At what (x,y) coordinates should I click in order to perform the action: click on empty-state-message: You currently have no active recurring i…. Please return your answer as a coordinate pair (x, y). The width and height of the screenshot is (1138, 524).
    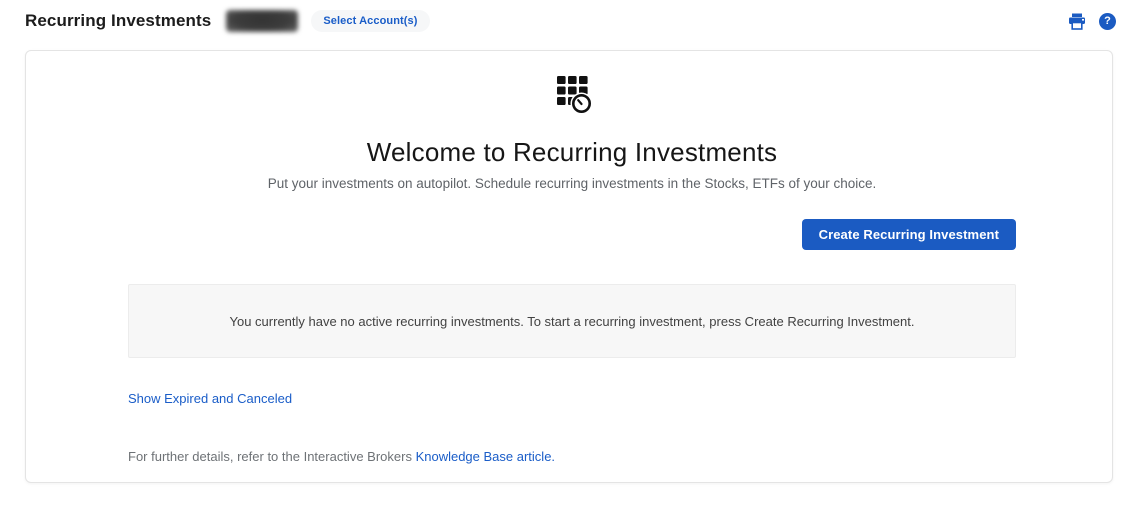
    Looking at the image, I should click on (572, 321).